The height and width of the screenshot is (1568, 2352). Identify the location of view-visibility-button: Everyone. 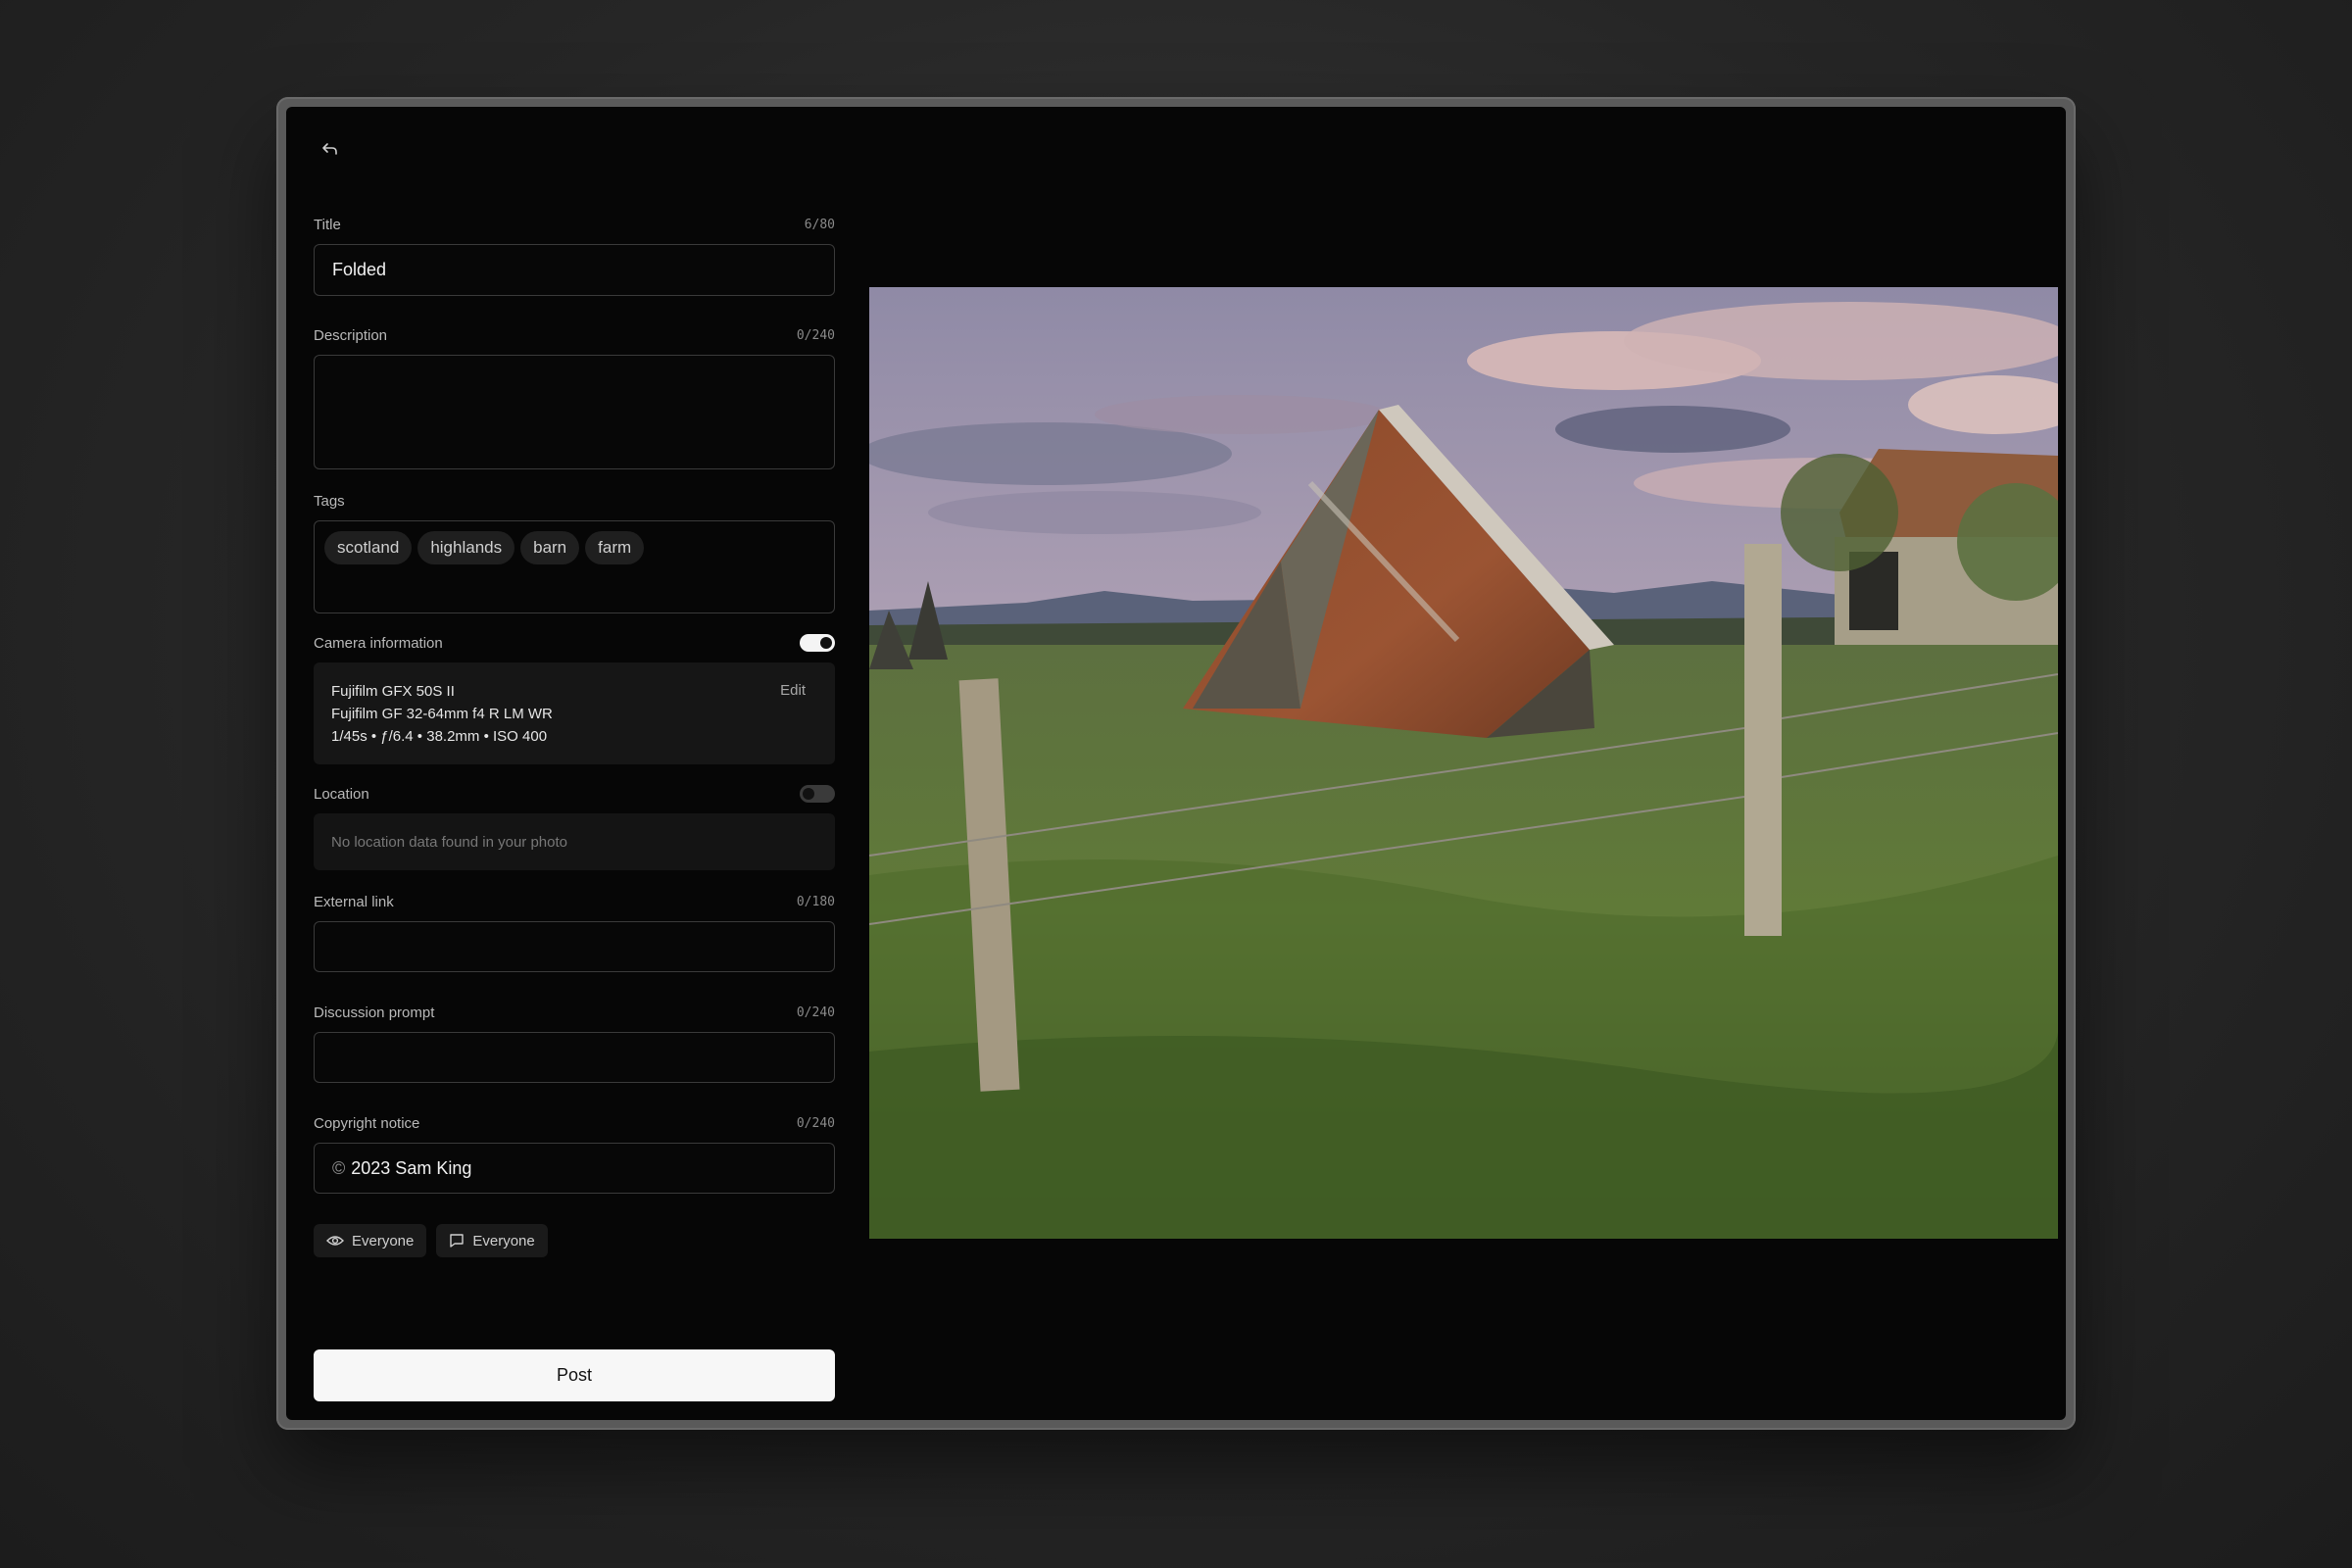
(370, 1240).